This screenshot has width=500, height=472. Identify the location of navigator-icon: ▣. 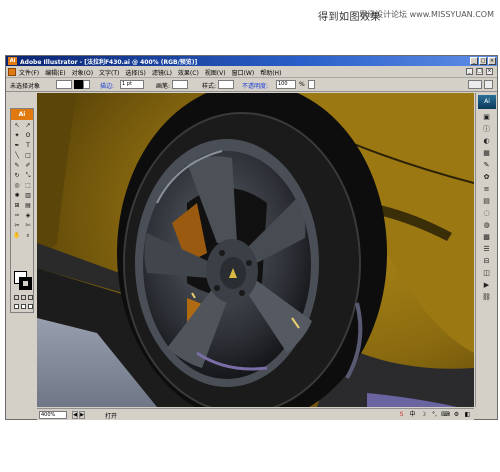
(486, 117).